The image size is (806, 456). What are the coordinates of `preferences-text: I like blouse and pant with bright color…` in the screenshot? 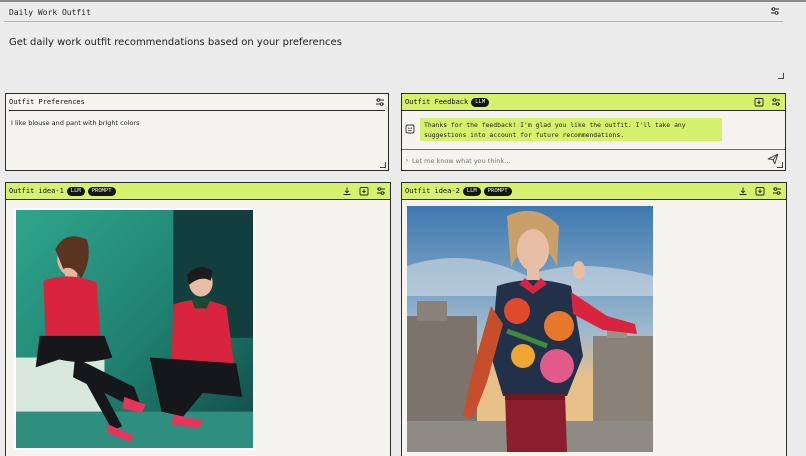 It's located at (75, 123).